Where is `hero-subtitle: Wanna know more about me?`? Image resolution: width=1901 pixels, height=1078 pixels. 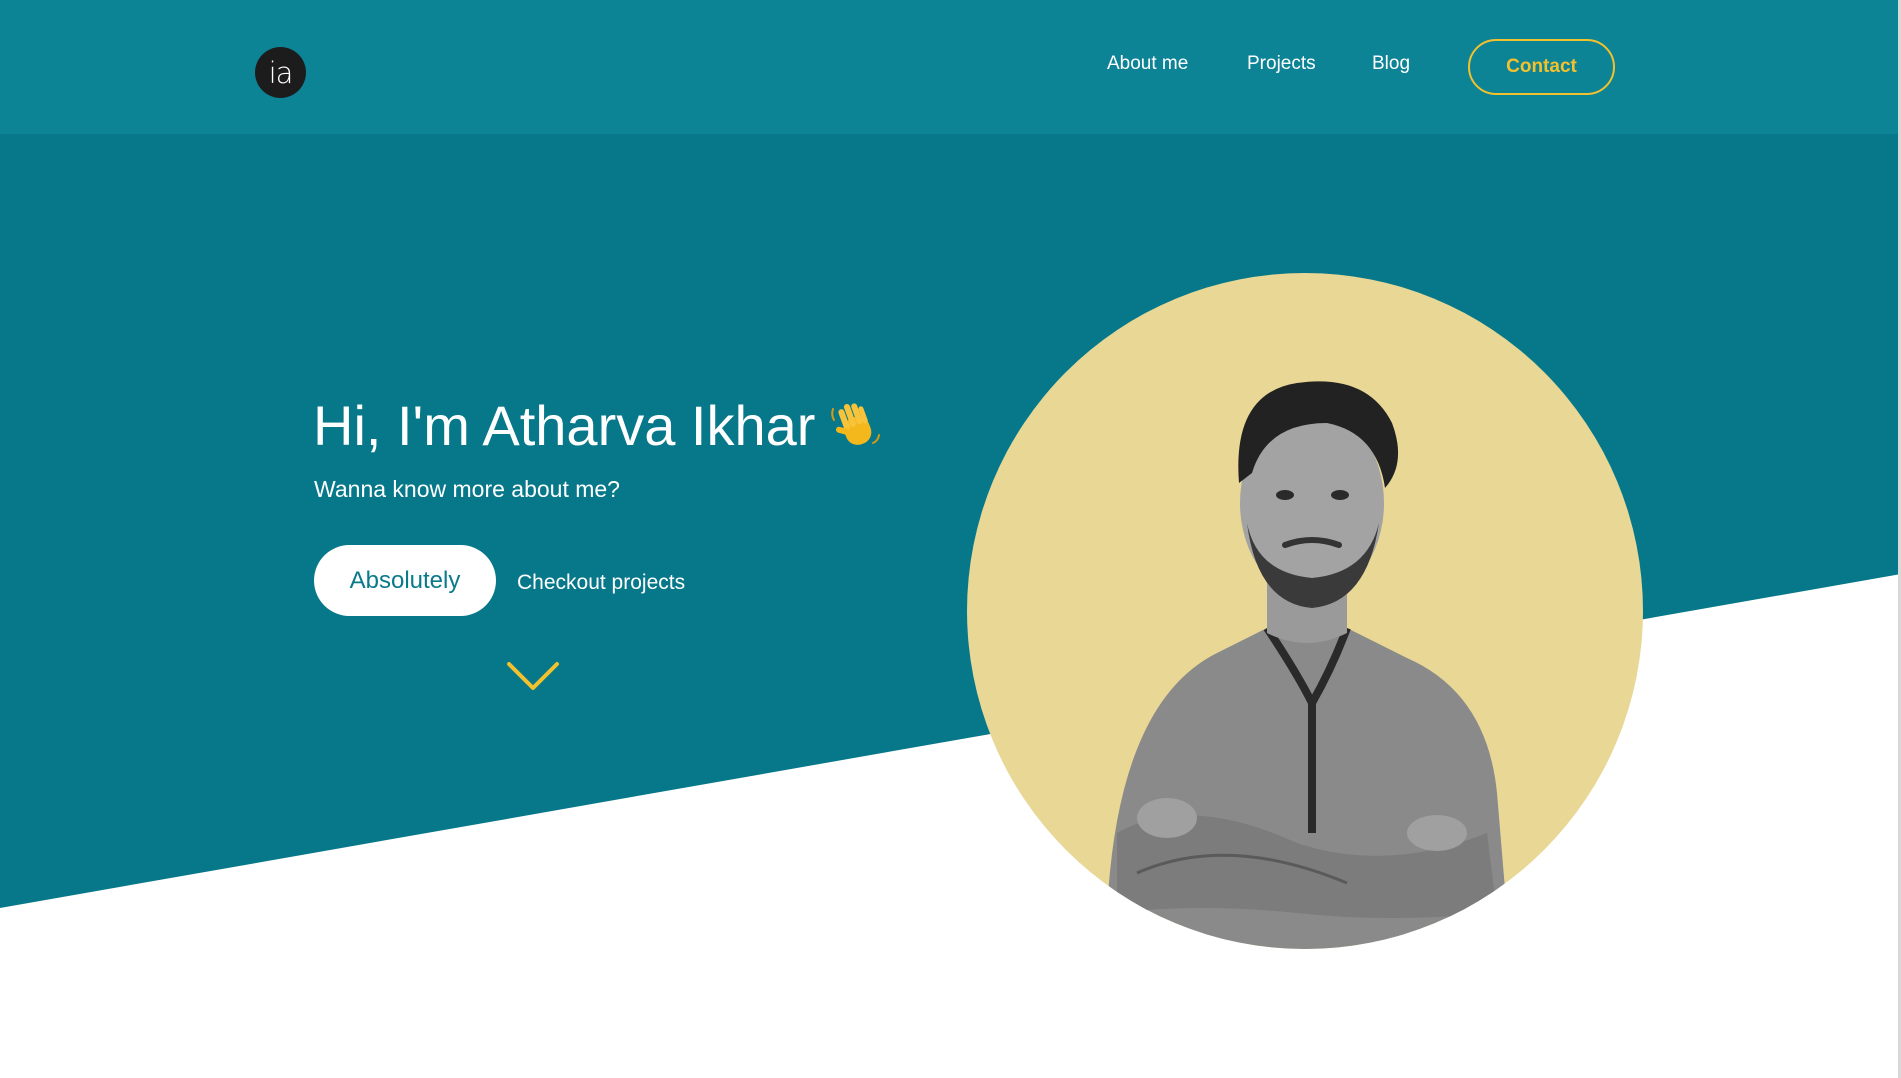
hero-subtitle: Wanna know more about me? is located at coordinates (467, 489).